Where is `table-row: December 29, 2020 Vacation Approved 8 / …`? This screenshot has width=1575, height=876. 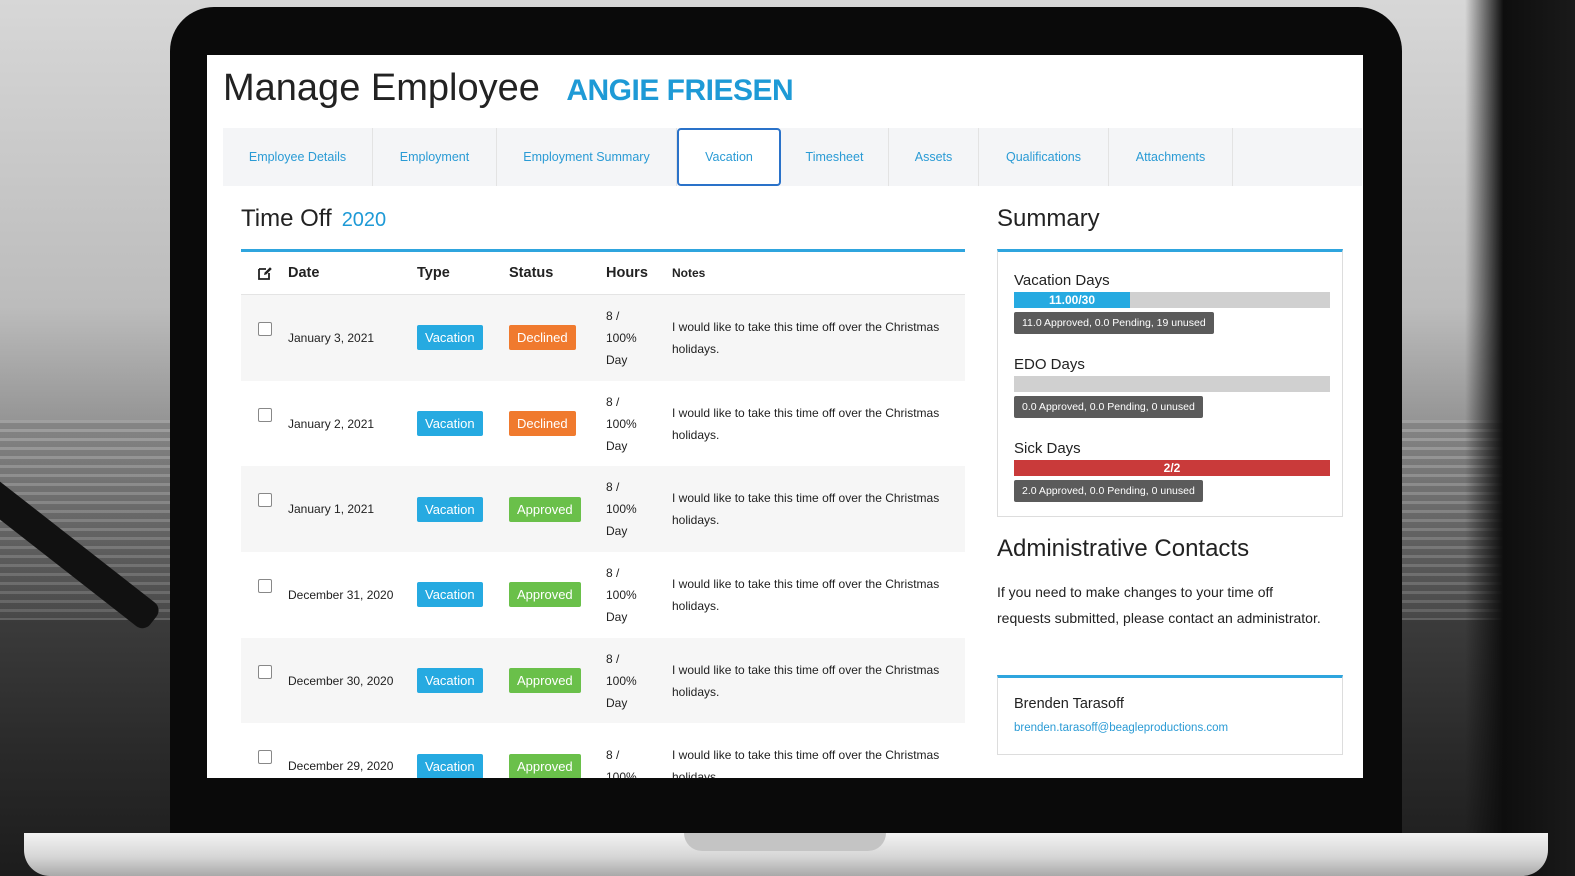 table-row: December 29, 2020 Vacation Approved 8 / … is located at coordinates (603, 750).